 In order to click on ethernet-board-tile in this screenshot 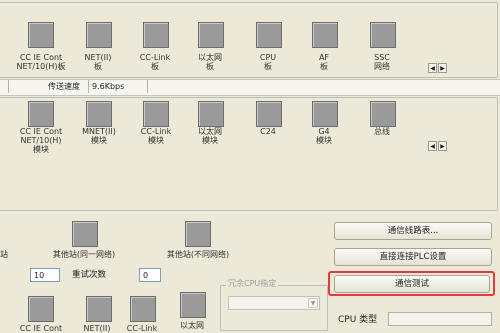, I will do `click(211, 35)`.